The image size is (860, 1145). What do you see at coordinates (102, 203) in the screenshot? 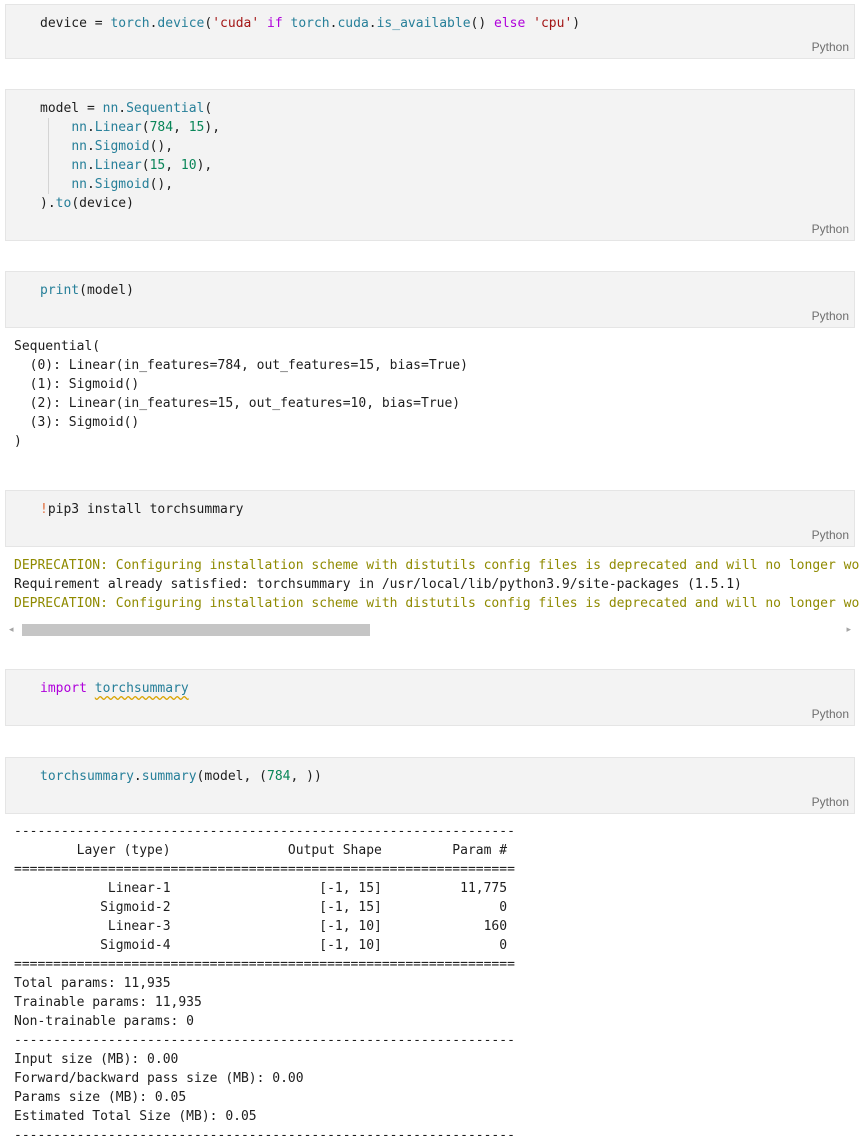
I see `code-token: (device)` at bounding box center [102, 203].